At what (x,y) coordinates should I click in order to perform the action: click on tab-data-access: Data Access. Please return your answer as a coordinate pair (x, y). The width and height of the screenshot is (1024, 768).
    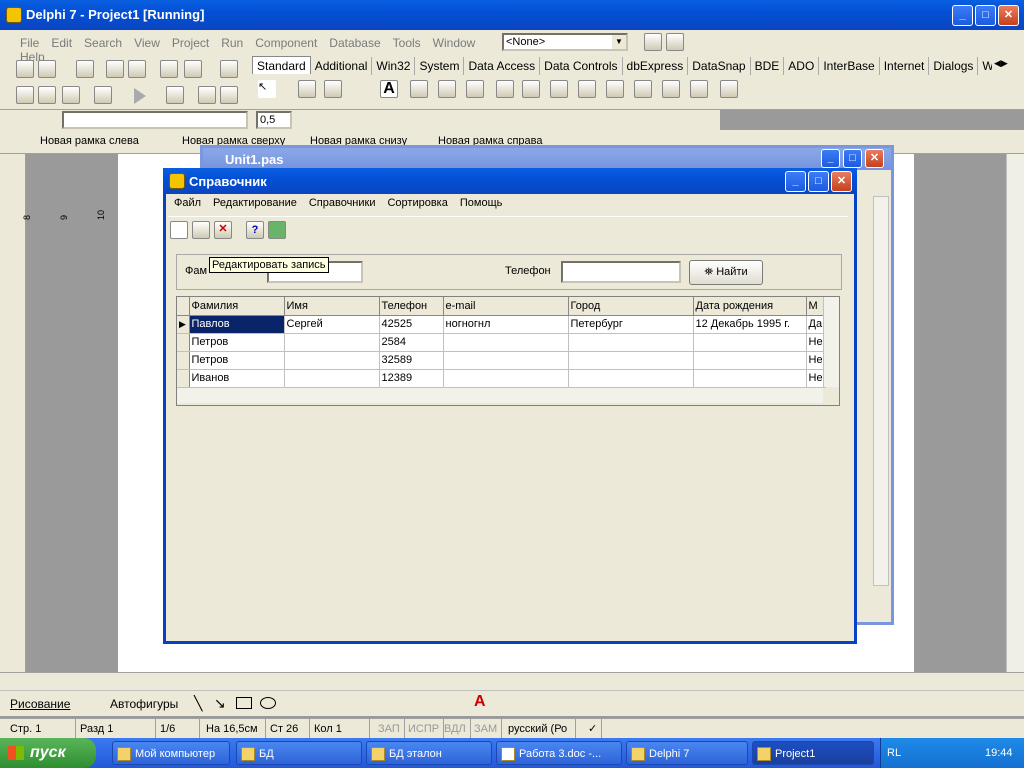
    Looking at the image, I should click on (502, 66).